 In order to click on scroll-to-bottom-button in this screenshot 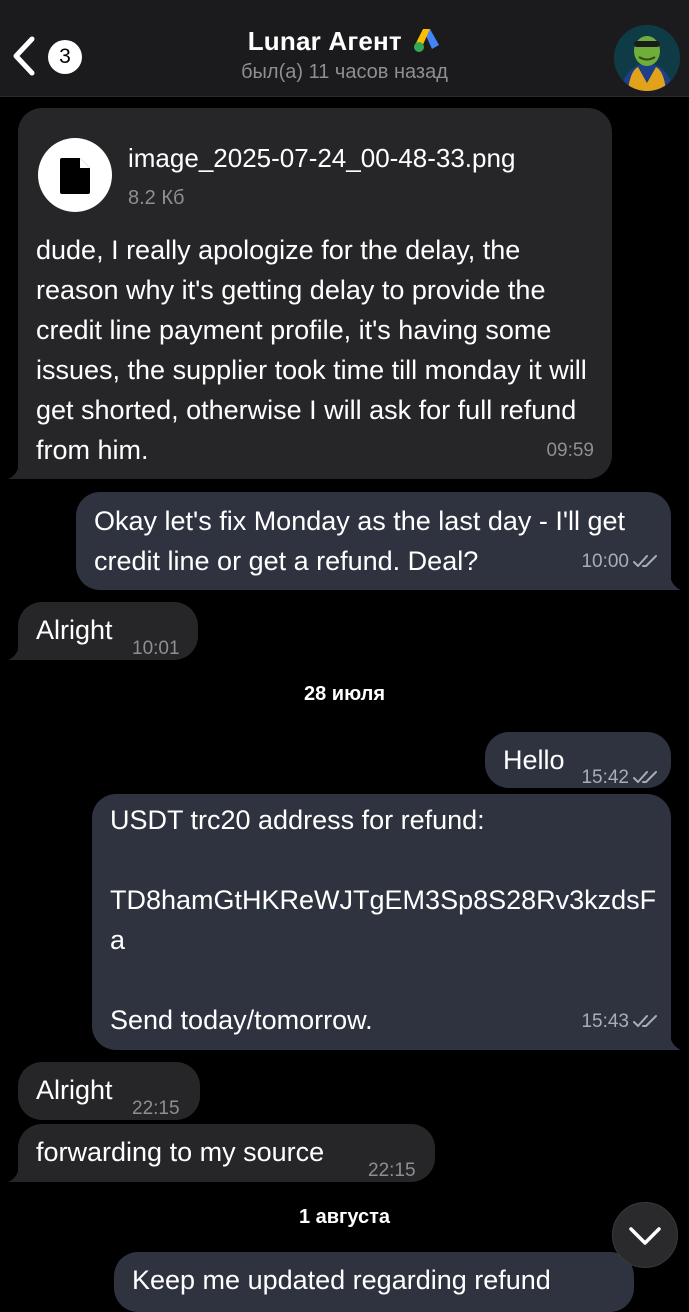, I will do `click(645, 1235)`.